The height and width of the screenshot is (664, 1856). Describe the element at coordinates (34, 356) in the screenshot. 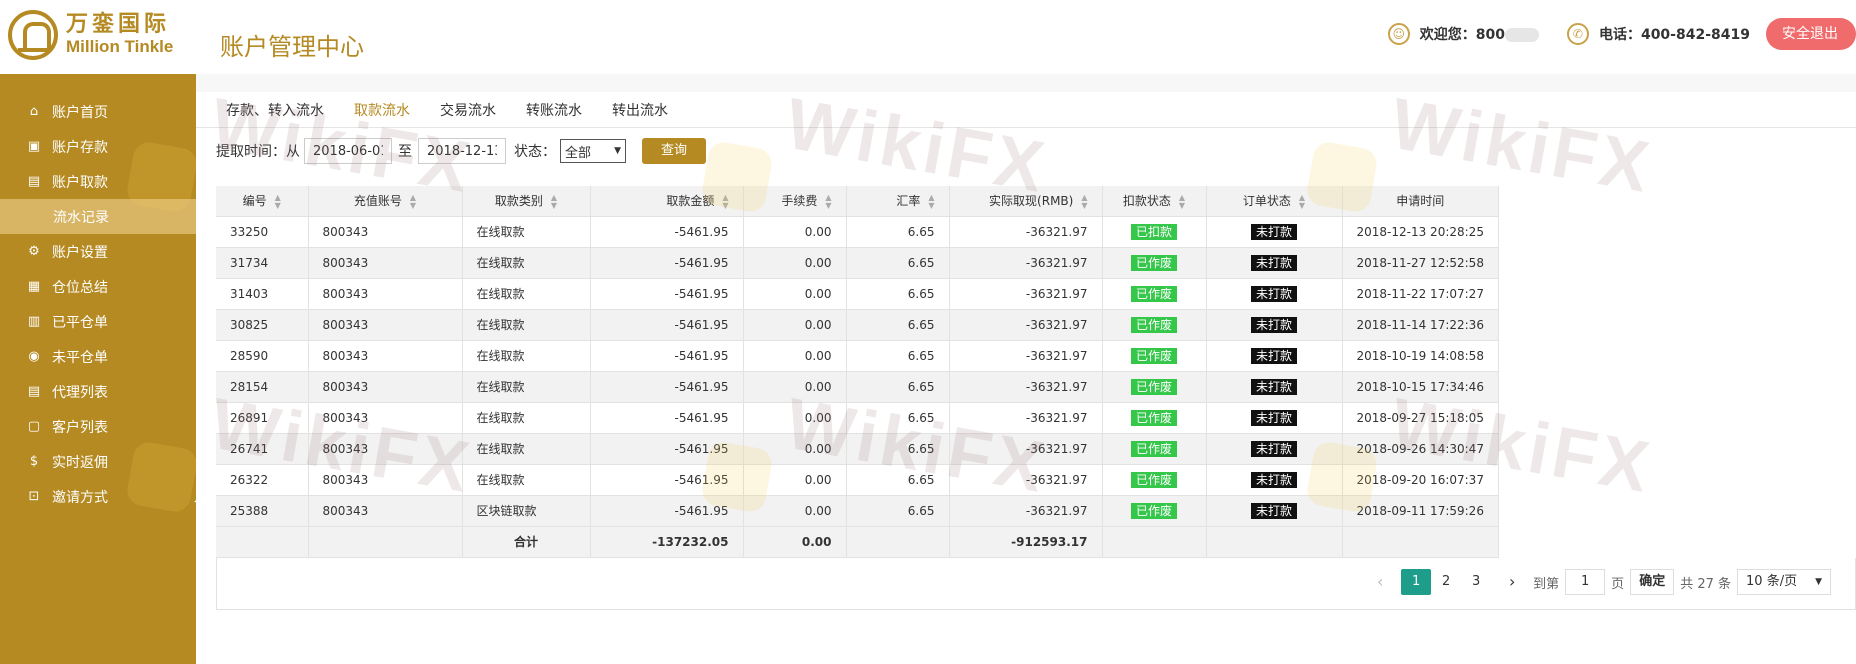

I see `sidebar-icon: ◉` at that location.